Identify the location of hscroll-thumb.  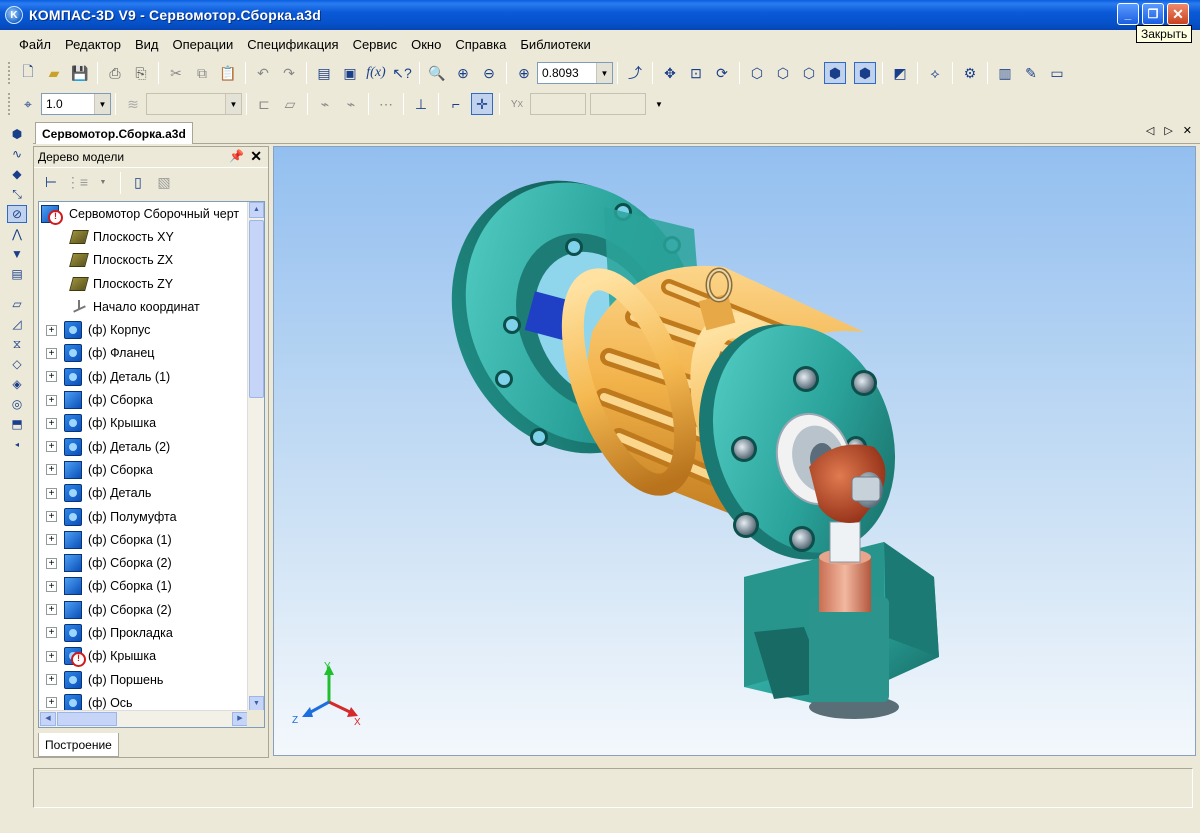
(87, 719).